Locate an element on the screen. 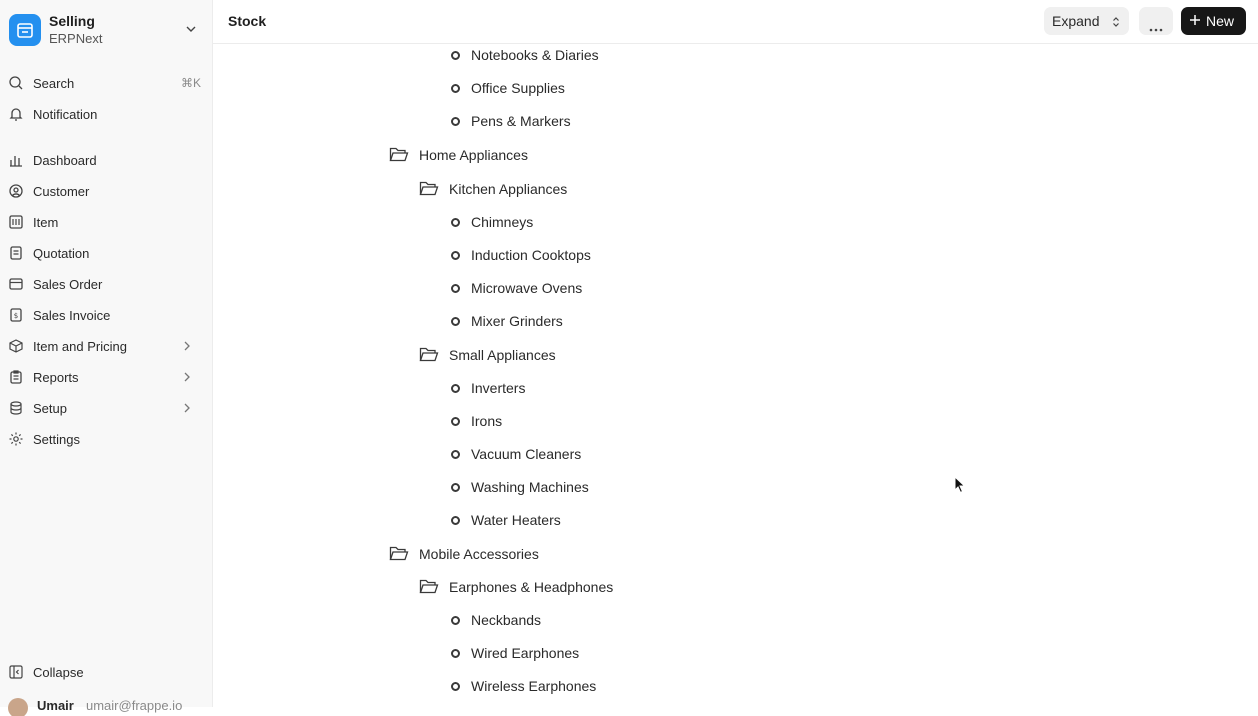 The image size is (1258, 716). tree-node-label: Inverters is located at coordinates (498, 388).